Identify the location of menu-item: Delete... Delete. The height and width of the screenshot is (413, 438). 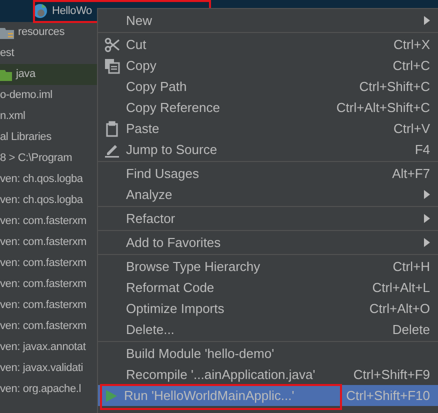
(268, 329).